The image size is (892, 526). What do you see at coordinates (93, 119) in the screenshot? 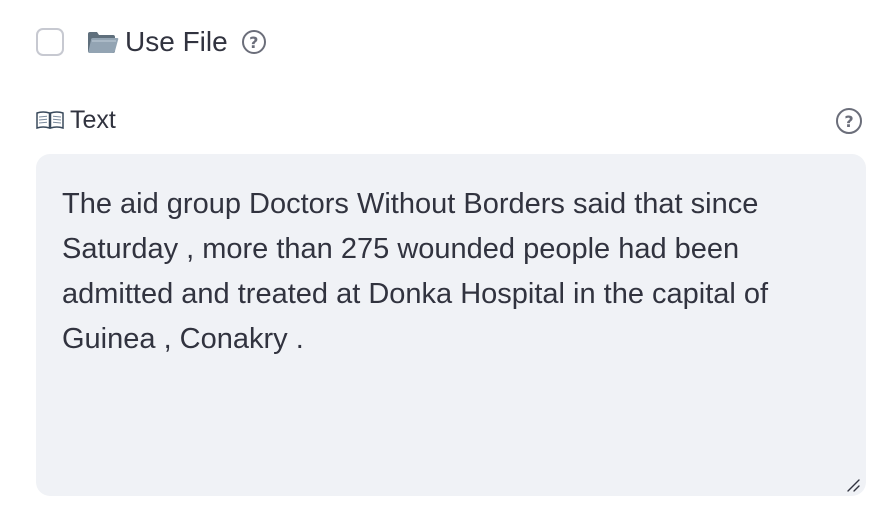
I see `text-input-label: Text` at bounding box center [93, 119].